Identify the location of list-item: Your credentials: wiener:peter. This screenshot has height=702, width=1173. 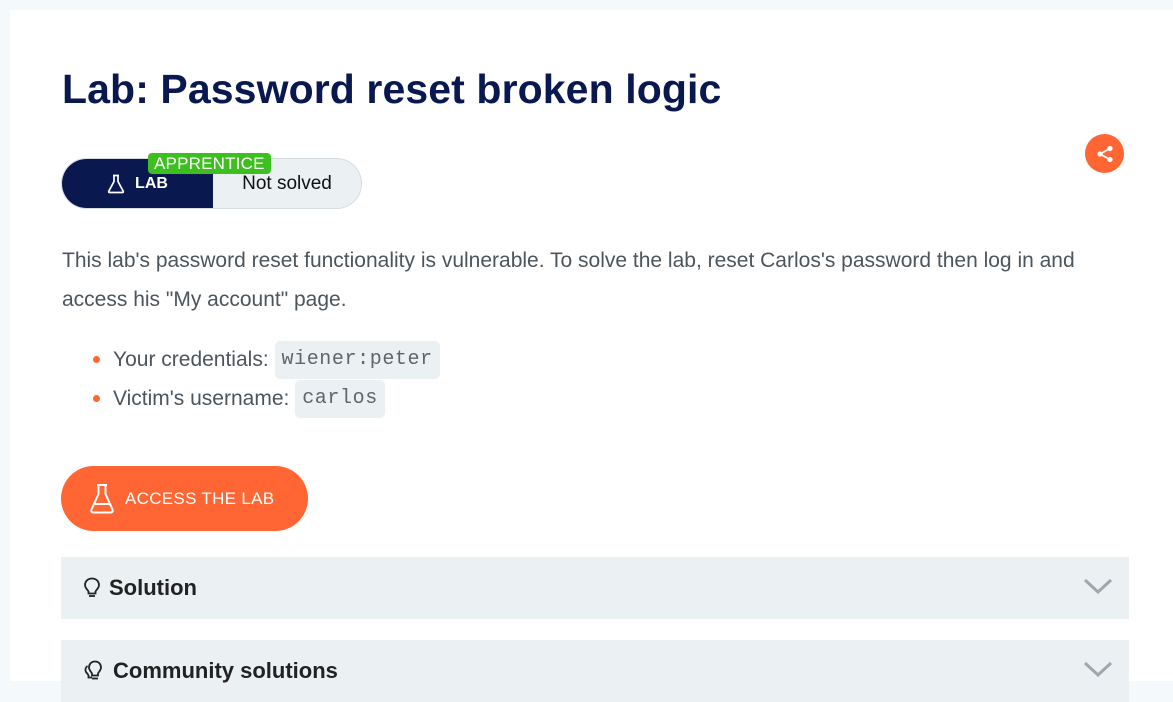
(251, 360).